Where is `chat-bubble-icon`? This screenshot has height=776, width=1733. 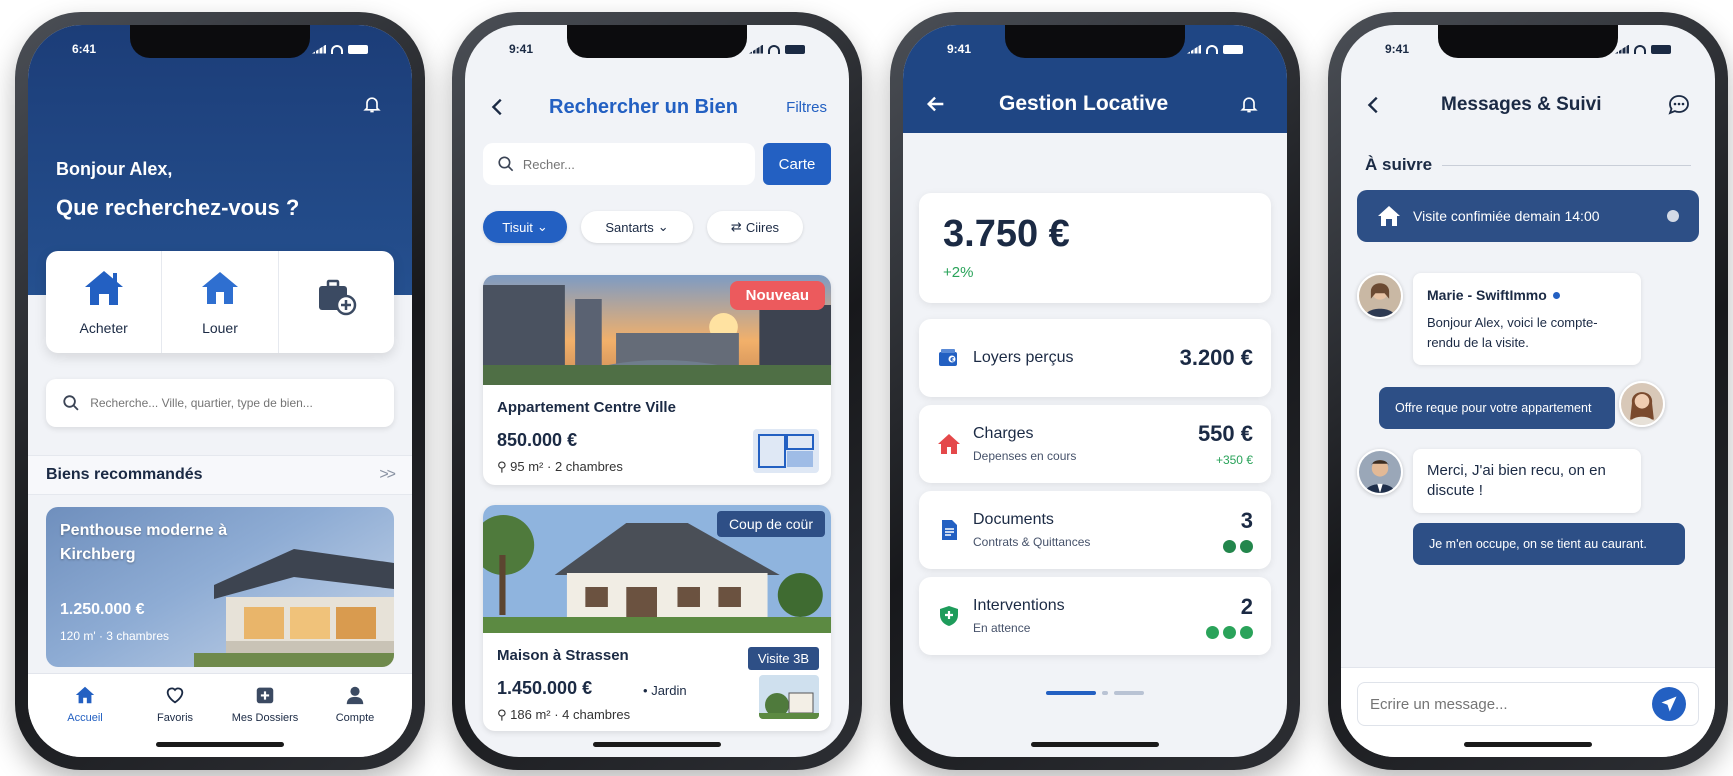
chat-bubble-icon is located at coordinates (1679, 105).